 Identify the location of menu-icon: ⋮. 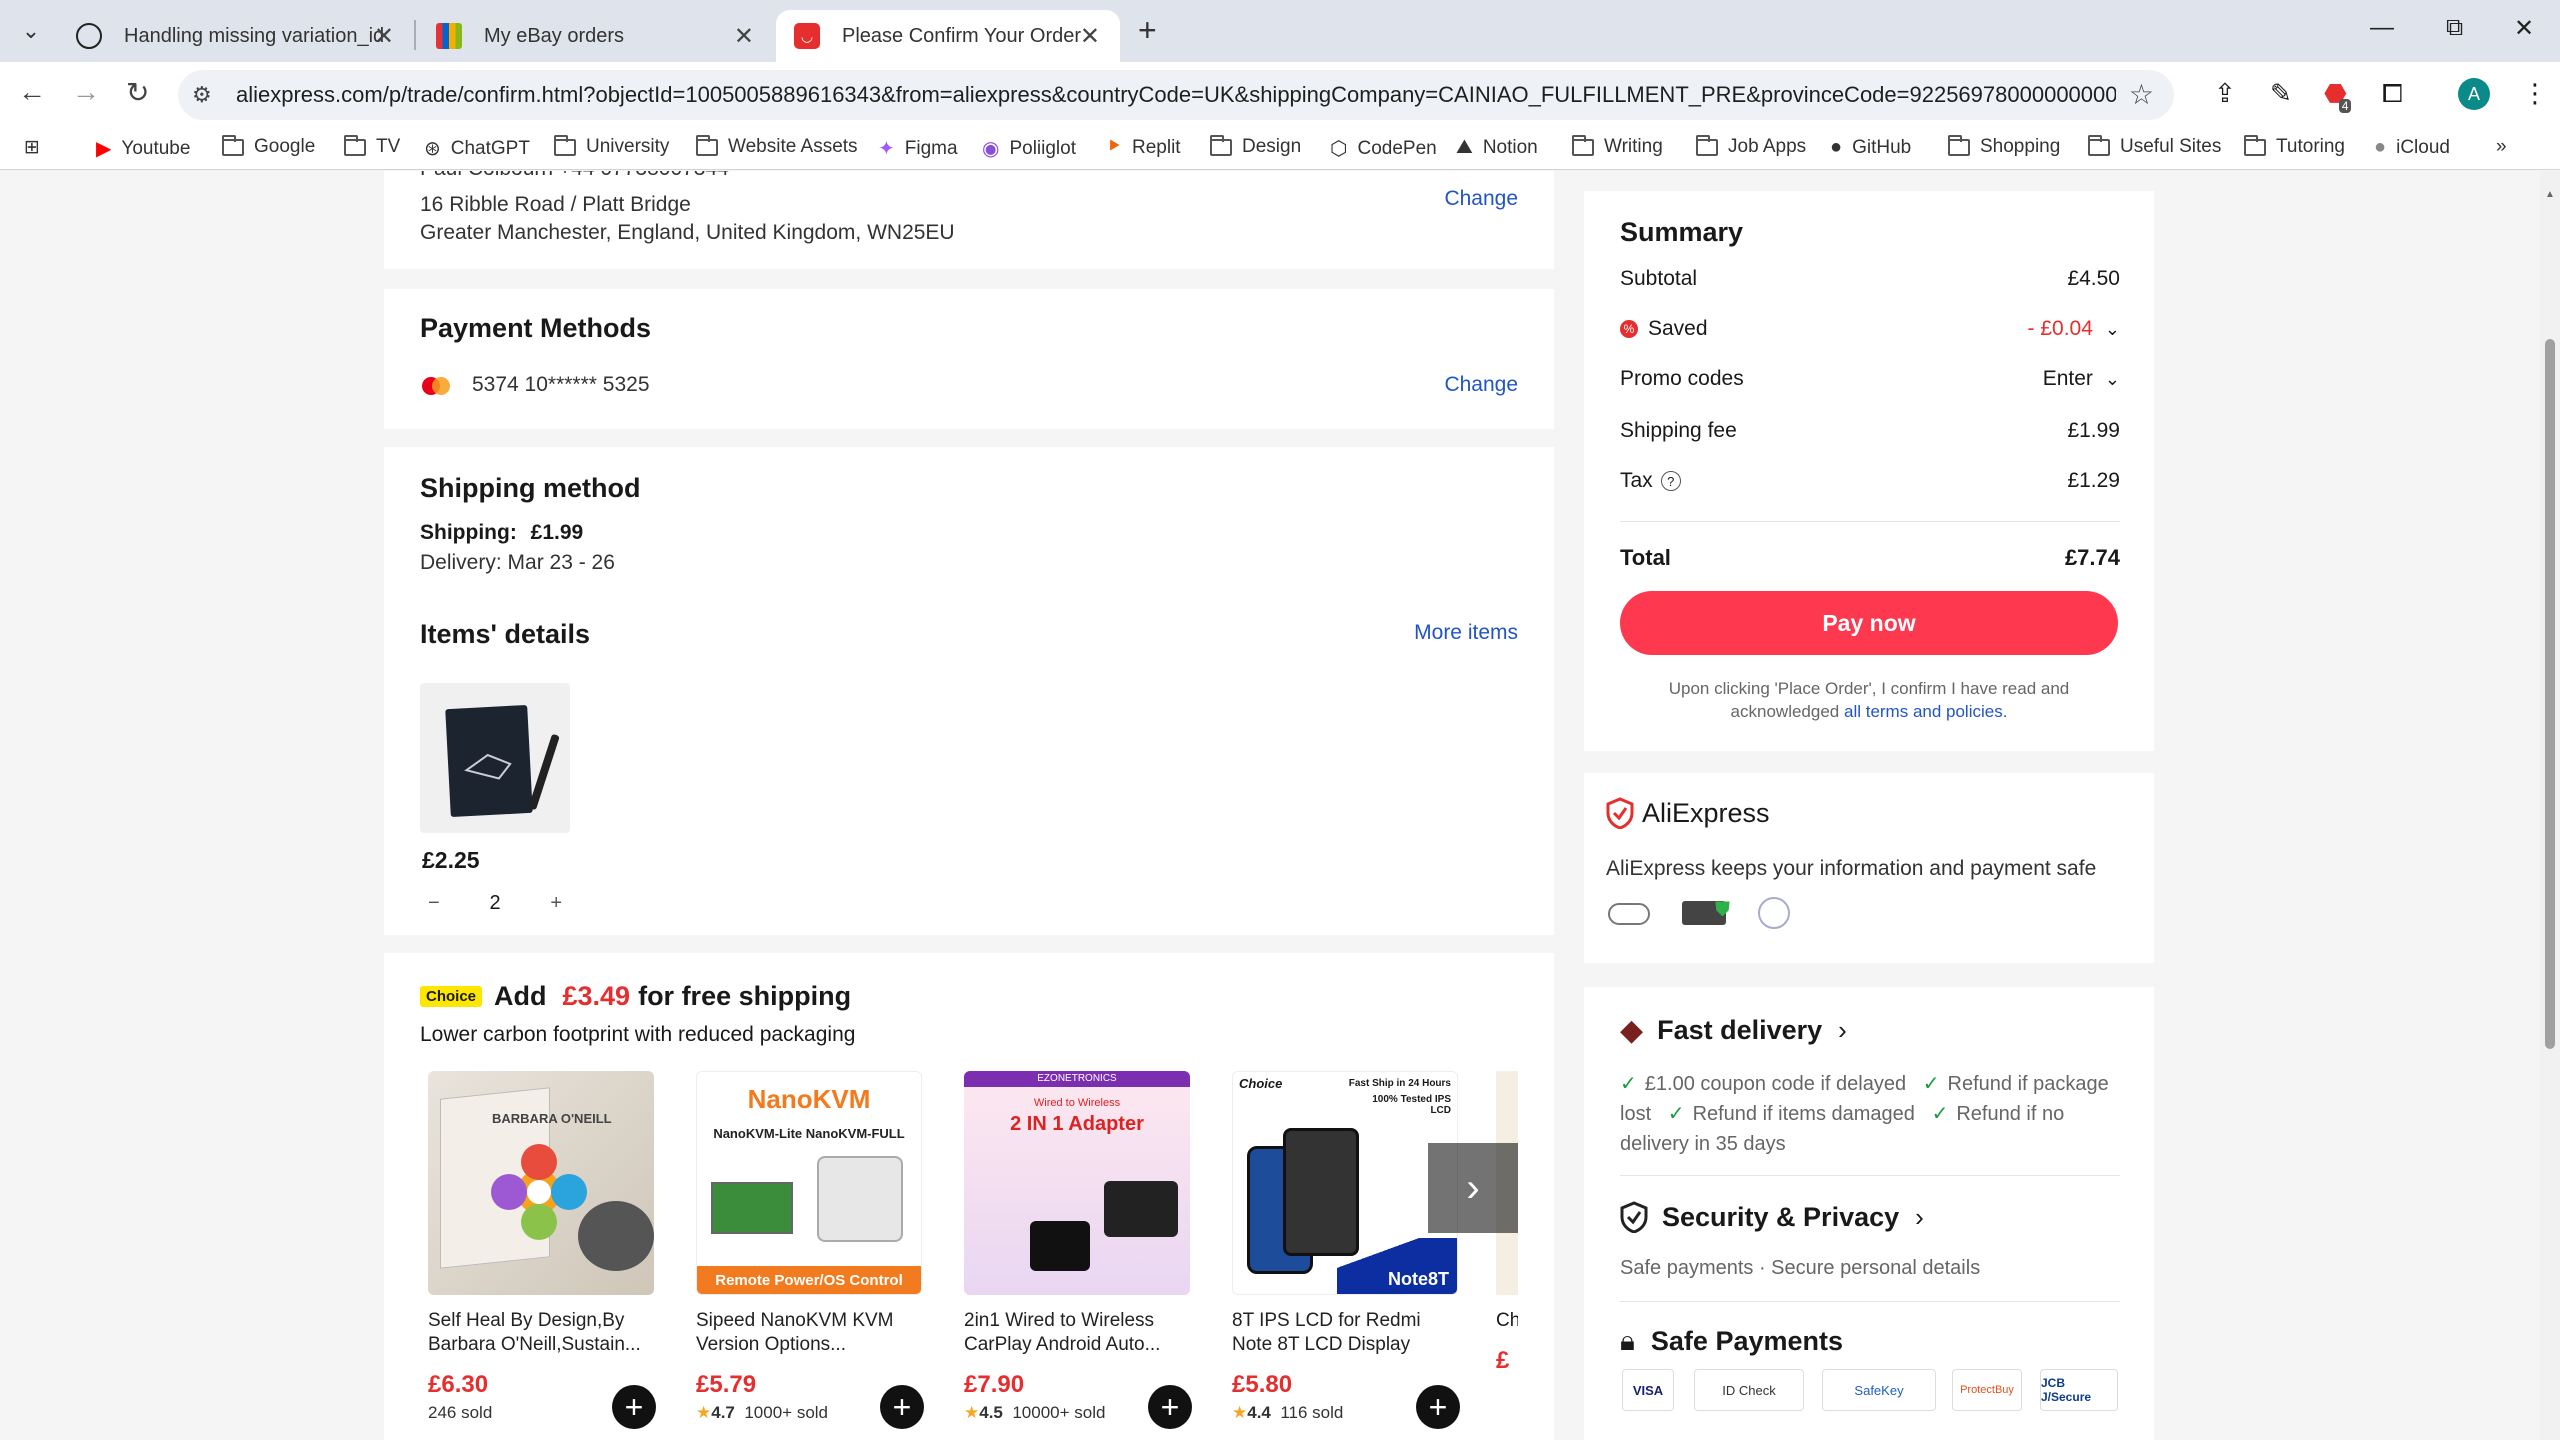
(2535, 93).